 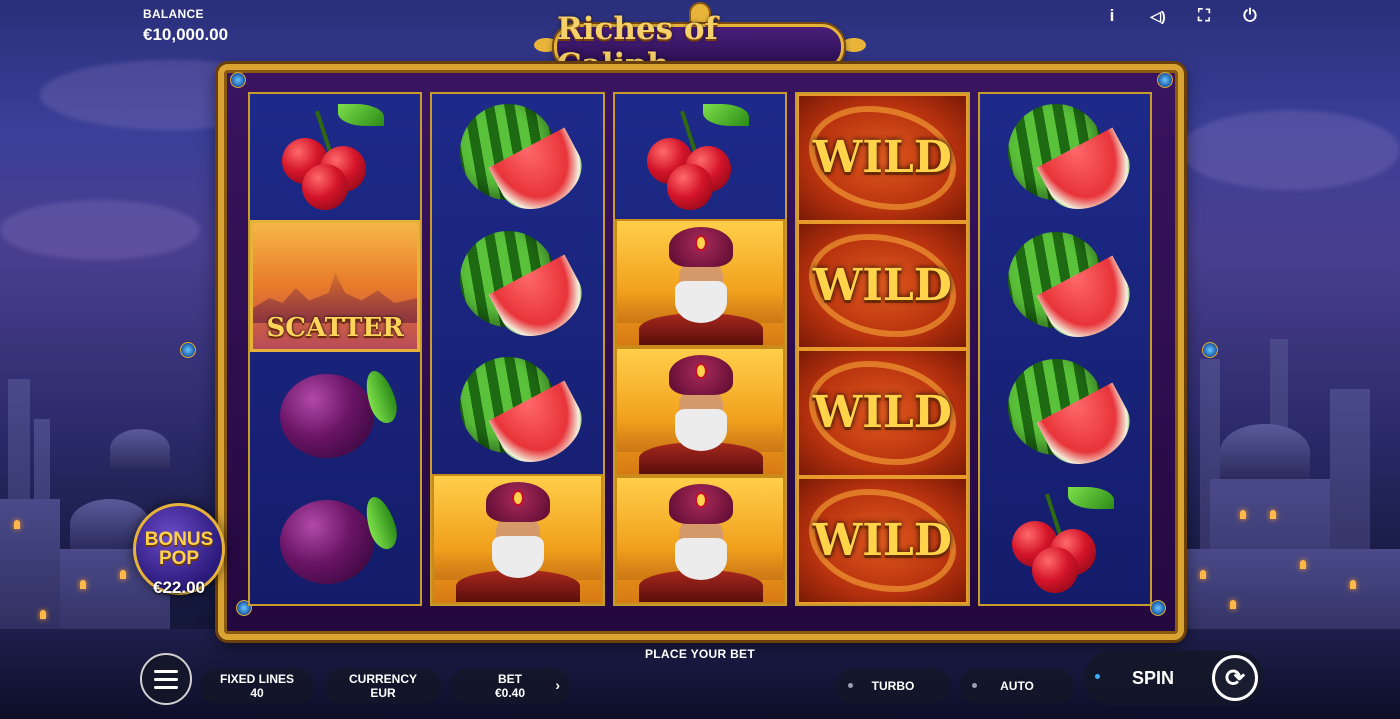 What do you see at coordinates (850, 685) in the screenshot?
I see `turbo-indicator-dot` at bounding box center [850, 685].